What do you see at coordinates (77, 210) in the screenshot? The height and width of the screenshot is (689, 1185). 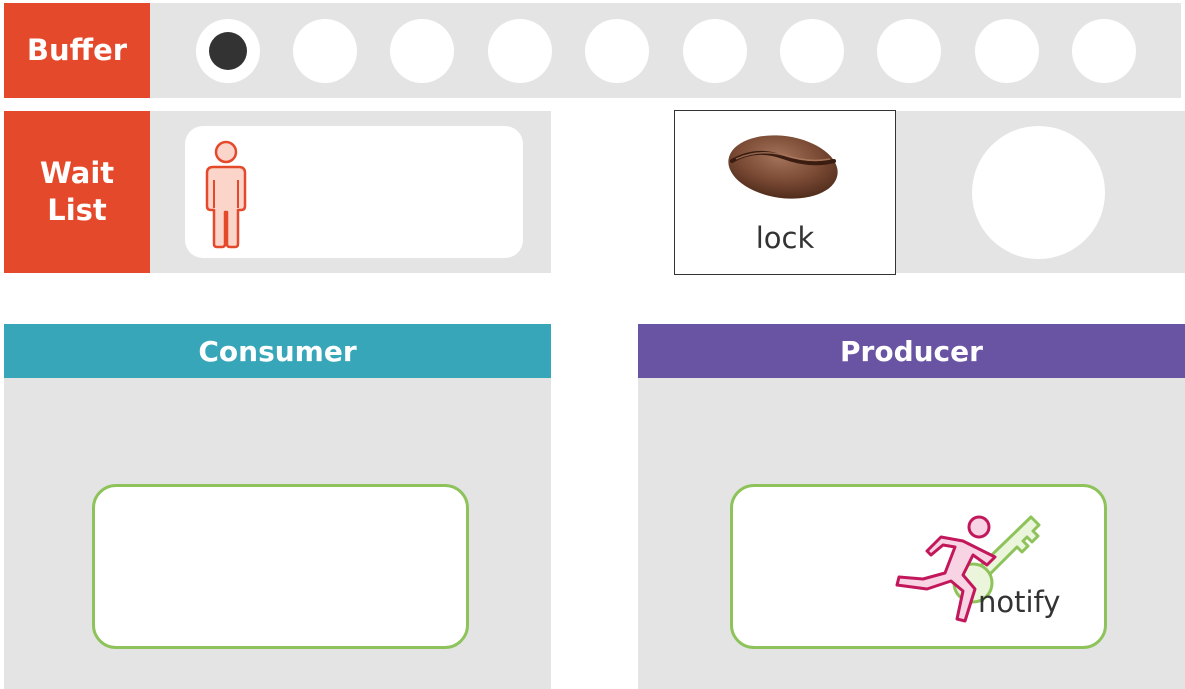 I see `wait-list-label-line2: List` at bounding box center [77, 210].